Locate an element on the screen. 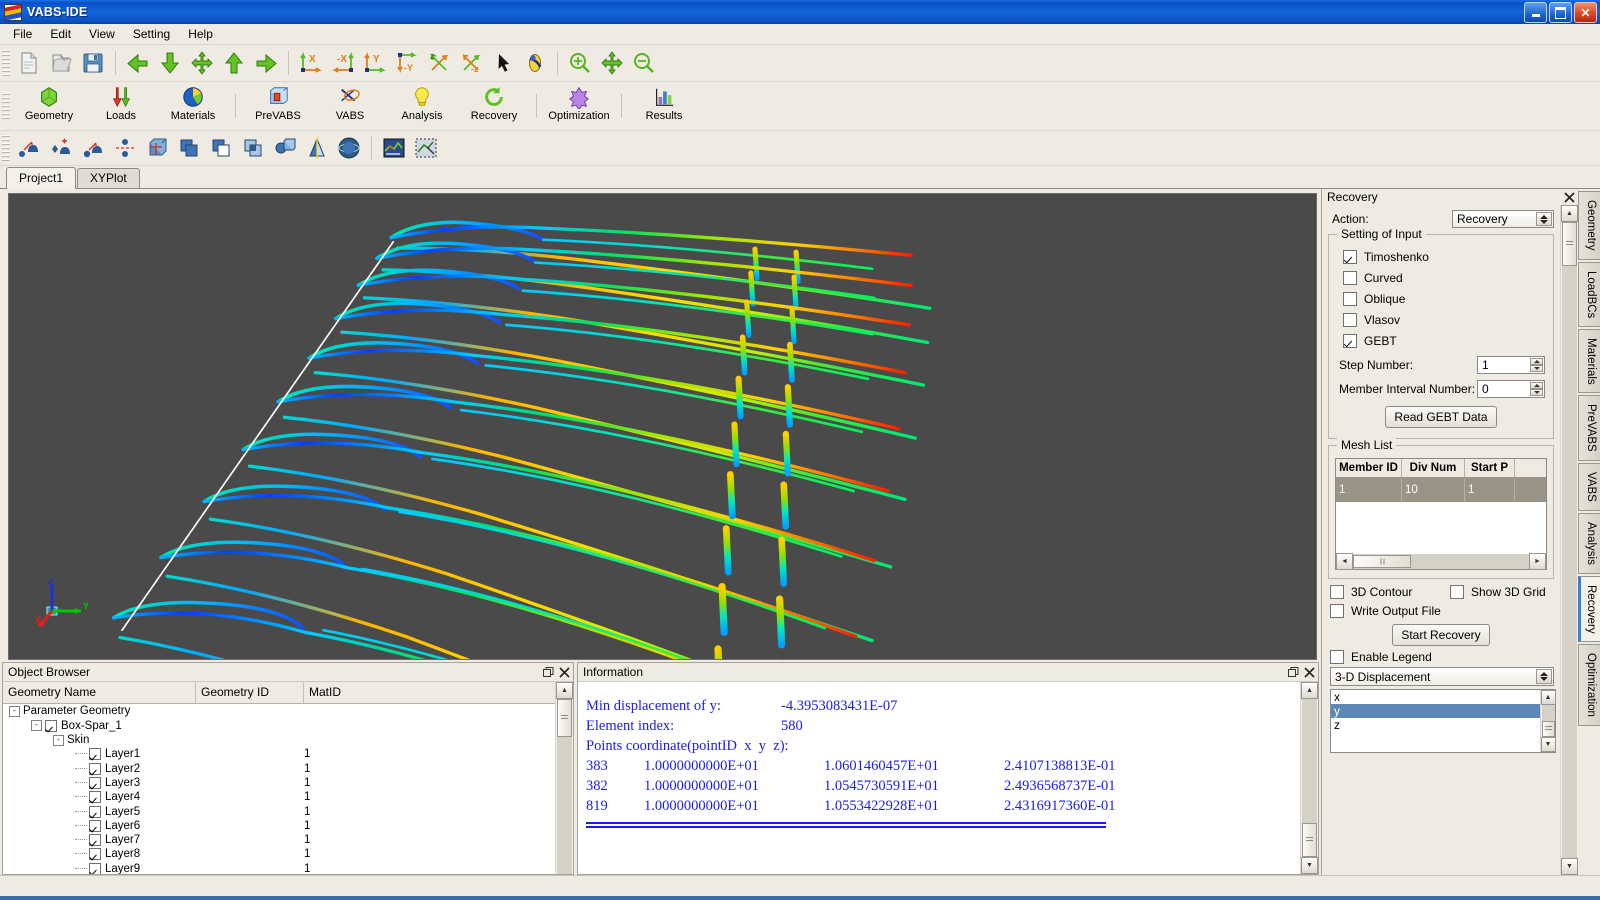 The height and width of the screenshot is (900, 1600). checkbox-oblique: Oblique is located at coordinates (1444, 299).